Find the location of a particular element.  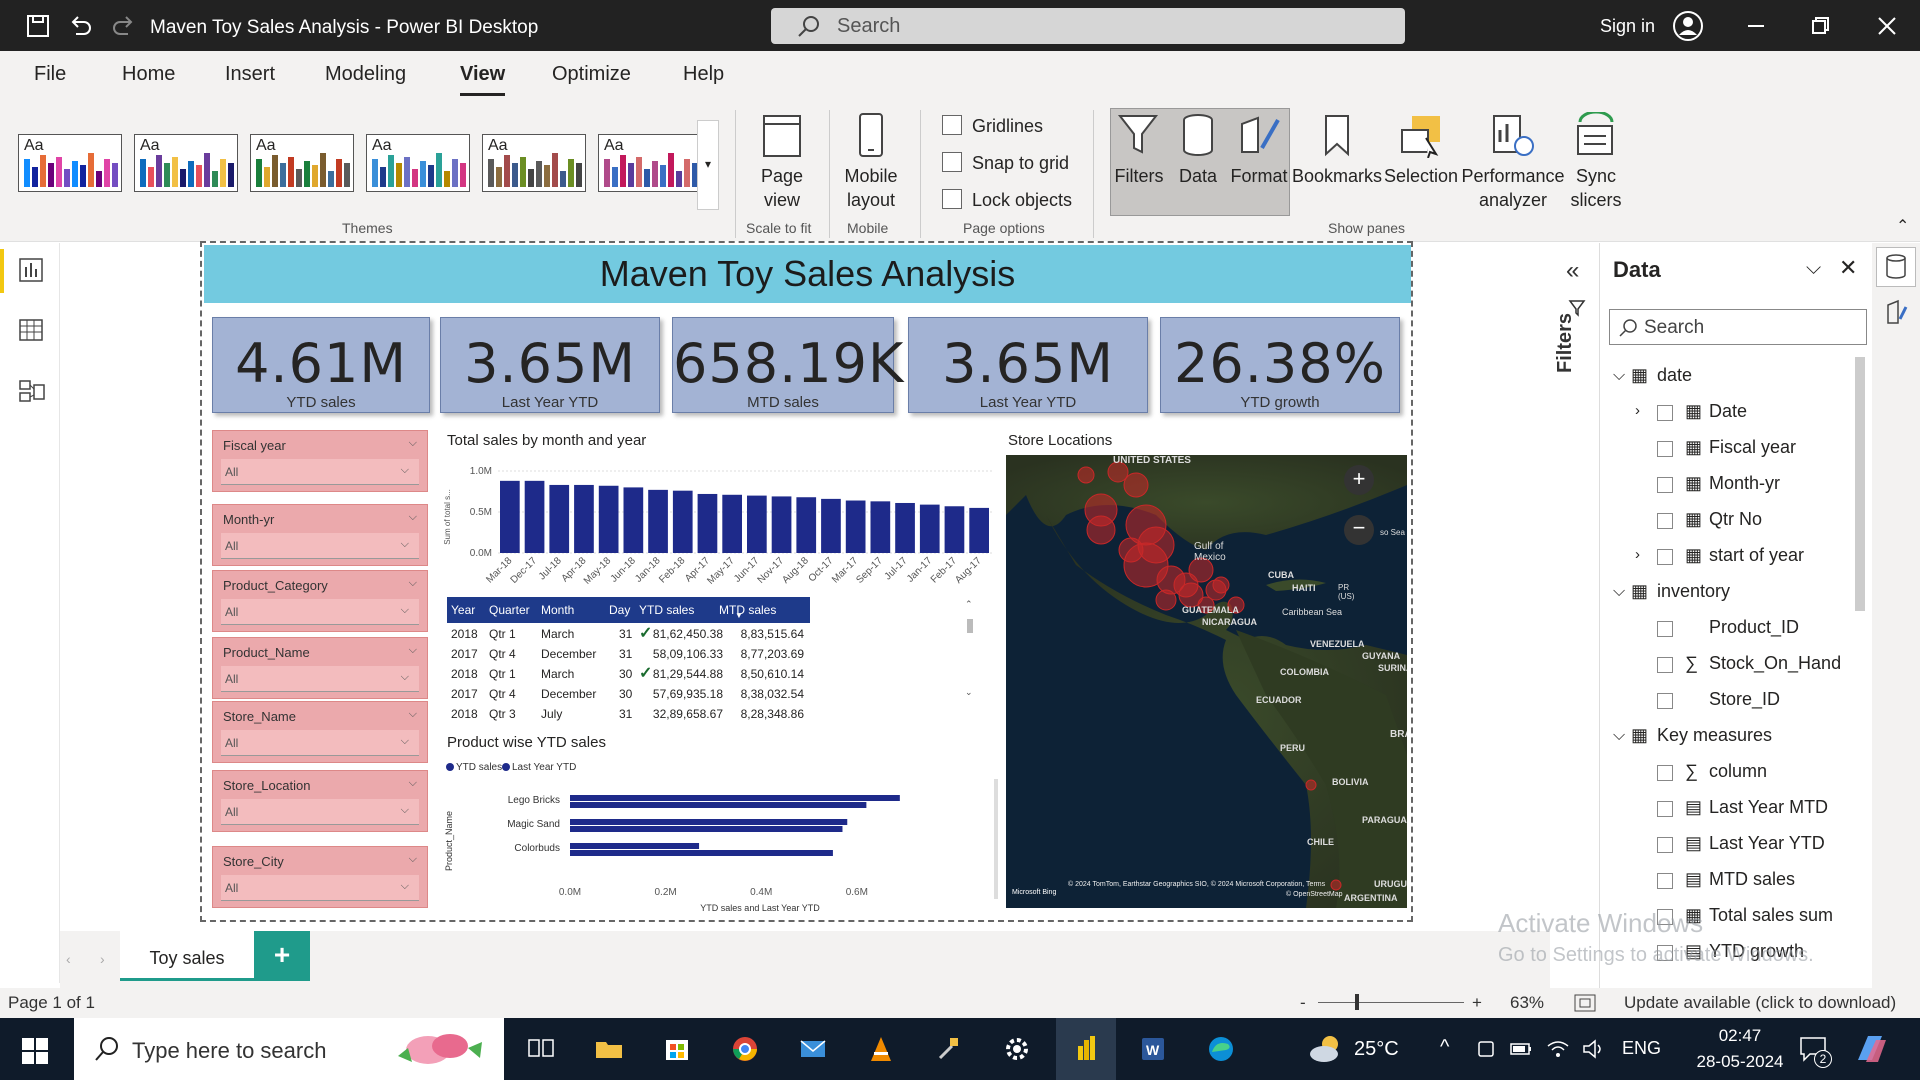

slicer-product-category: Product_Category ⌵ All ⌵ is located at coordinates (320, 601).